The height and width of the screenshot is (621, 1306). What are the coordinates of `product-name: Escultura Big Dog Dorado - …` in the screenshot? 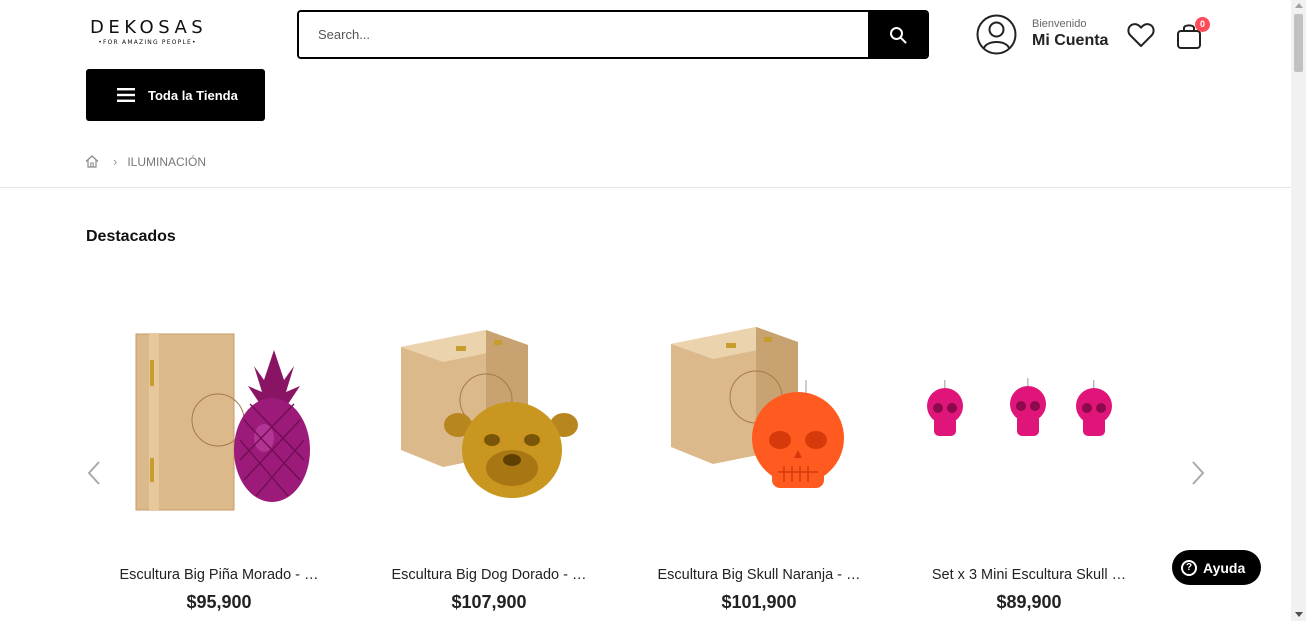 It's located at (489, 575).